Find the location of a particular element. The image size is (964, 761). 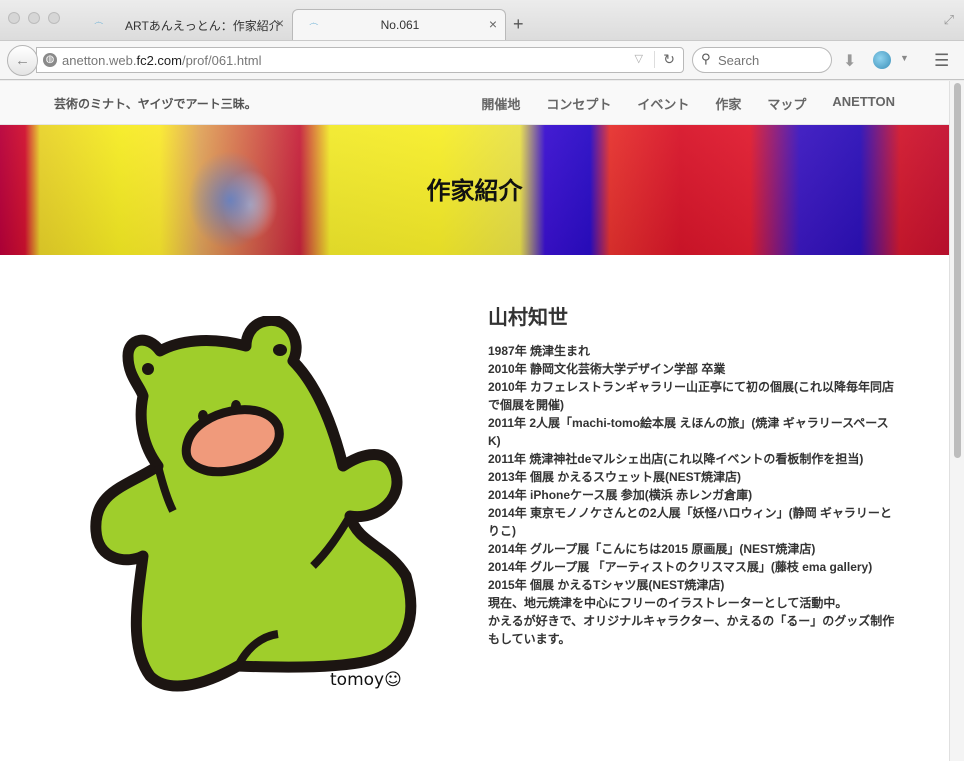

tab-no061: ෴ No.061 × is located at coordinates (399, 24).